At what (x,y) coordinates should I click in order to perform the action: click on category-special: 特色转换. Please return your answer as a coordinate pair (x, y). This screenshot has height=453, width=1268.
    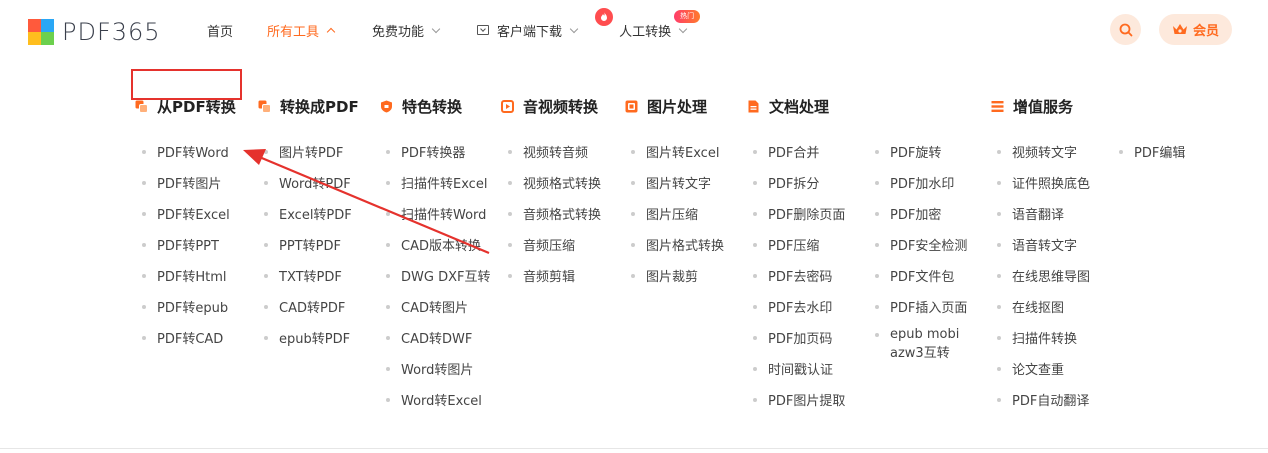
    Looking at the image, I should click on (421, 106).